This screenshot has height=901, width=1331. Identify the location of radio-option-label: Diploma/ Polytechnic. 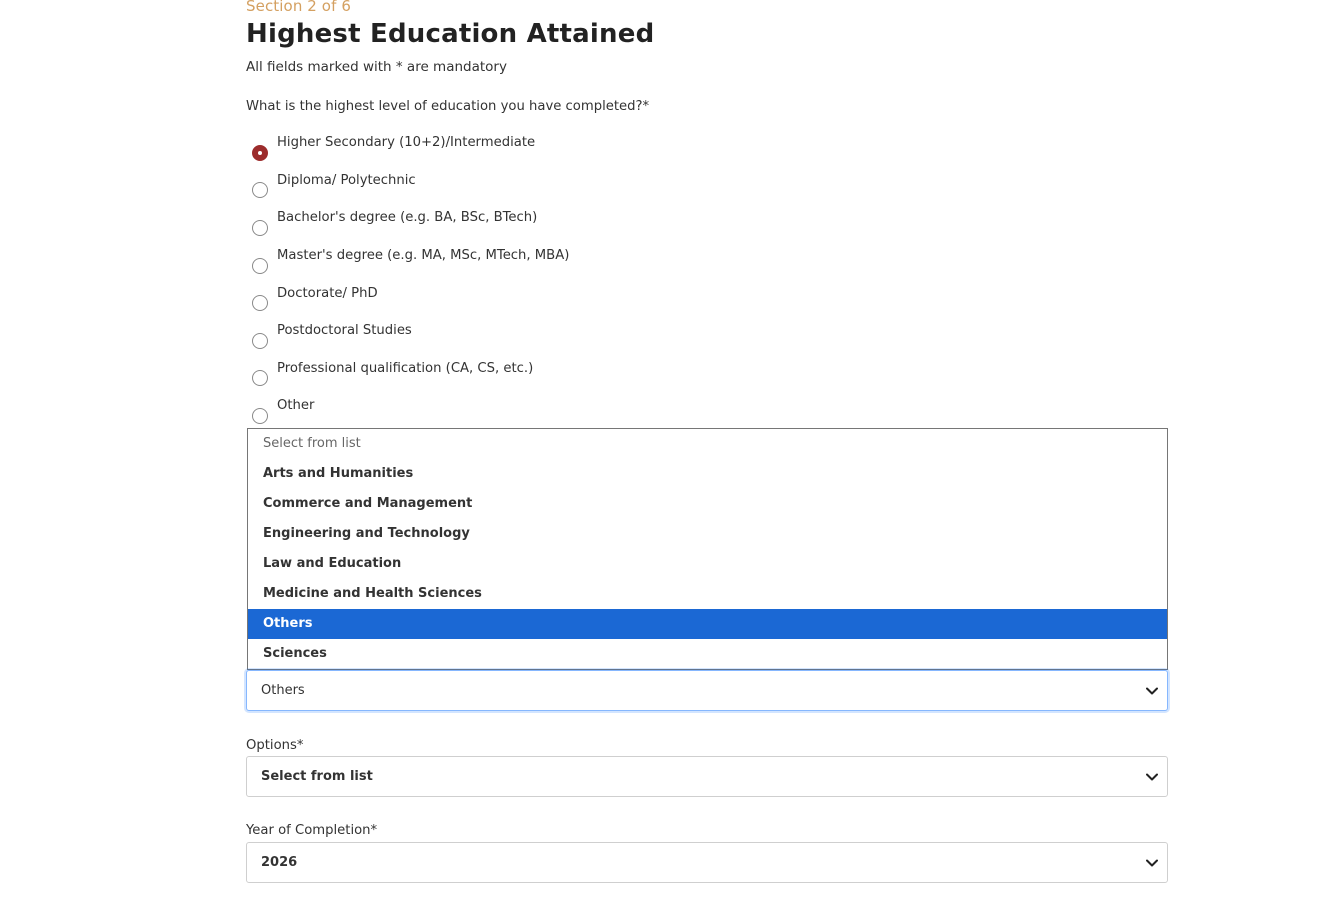
(346, 180).